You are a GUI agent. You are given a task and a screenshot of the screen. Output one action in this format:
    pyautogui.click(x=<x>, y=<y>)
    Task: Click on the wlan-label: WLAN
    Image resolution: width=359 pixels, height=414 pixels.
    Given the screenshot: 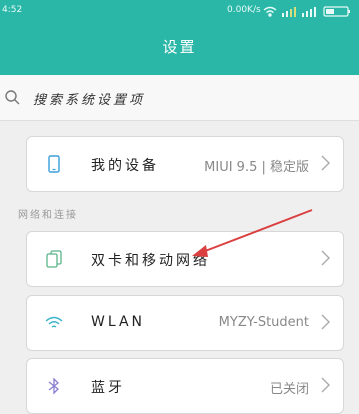 What is the action you would take?
    pyautogui.click(x=118, y=322)
    